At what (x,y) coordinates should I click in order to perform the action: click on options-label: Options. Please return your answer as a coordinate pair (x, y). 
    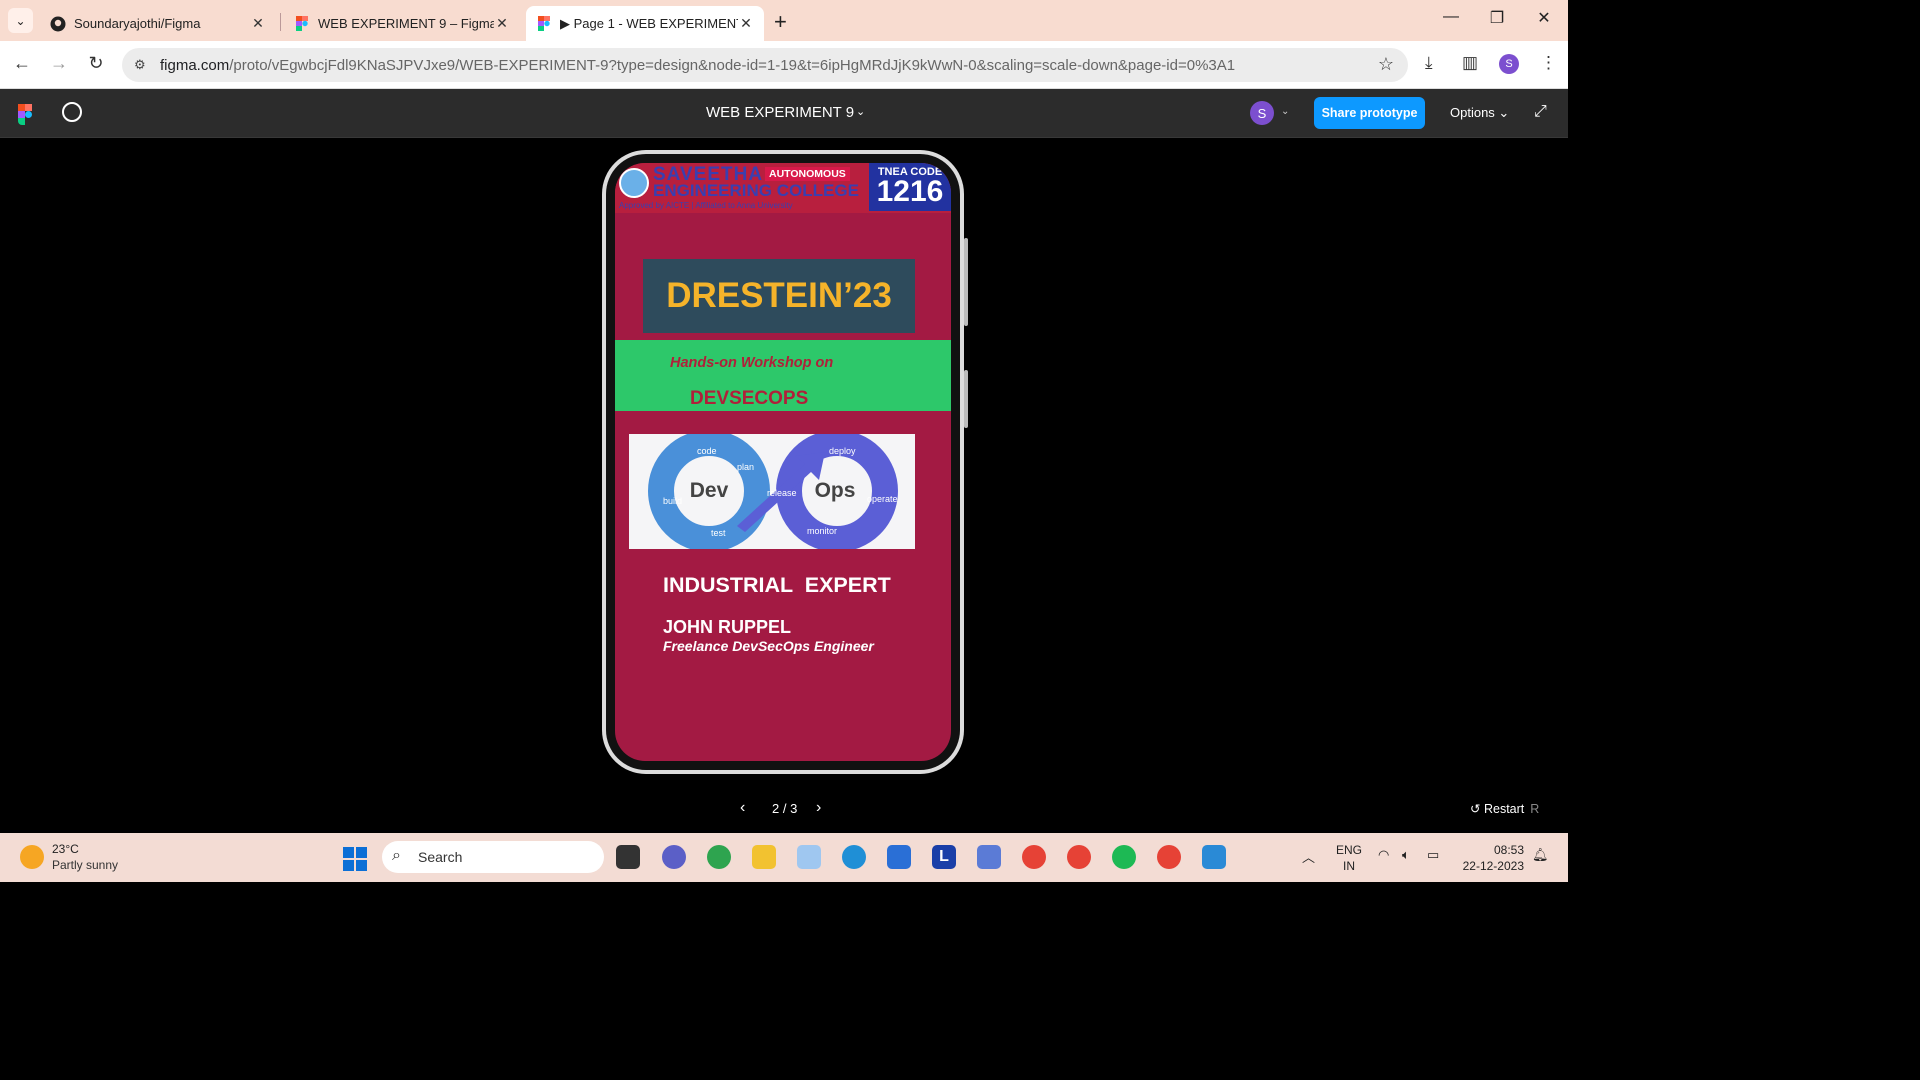
    Looking at the image, I should click on (1472, 112).